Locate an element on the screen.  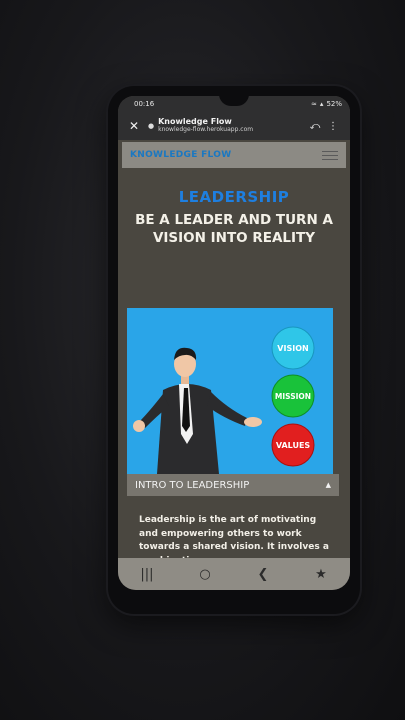
site-navbar: KNOWLEDGE FLOW is located at coordinates (234, 155).